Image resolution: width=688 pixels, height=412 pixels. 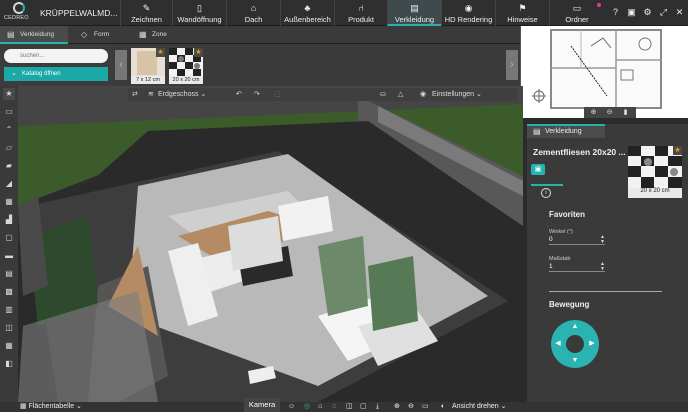 What do you see at coordinates (199, 13) in the screenshot?
I see `tool-wandoeffnung: ▯ Wandöffnung` at bounding box center [199, 13].